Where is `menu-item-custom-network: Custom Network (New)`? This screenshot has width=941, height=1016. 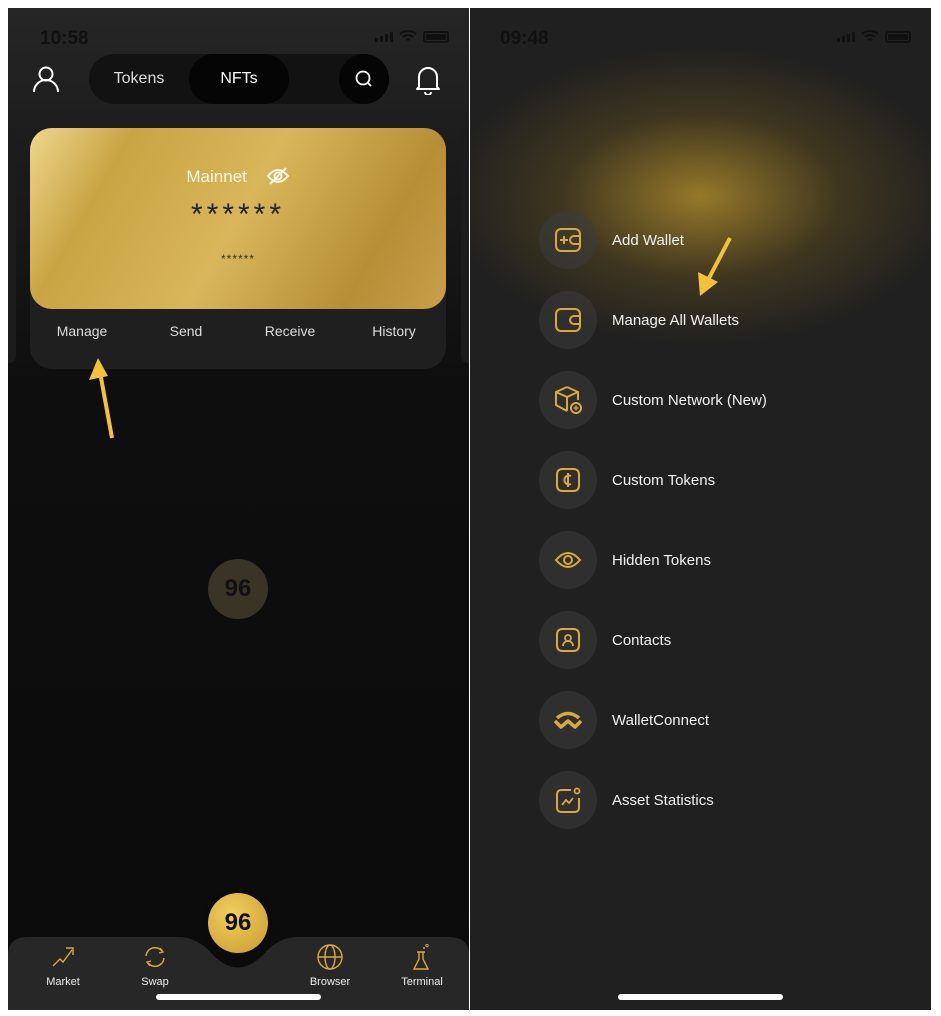
menu-item-custom-network: Custom Network (New) is located at coordinates (653, 400).